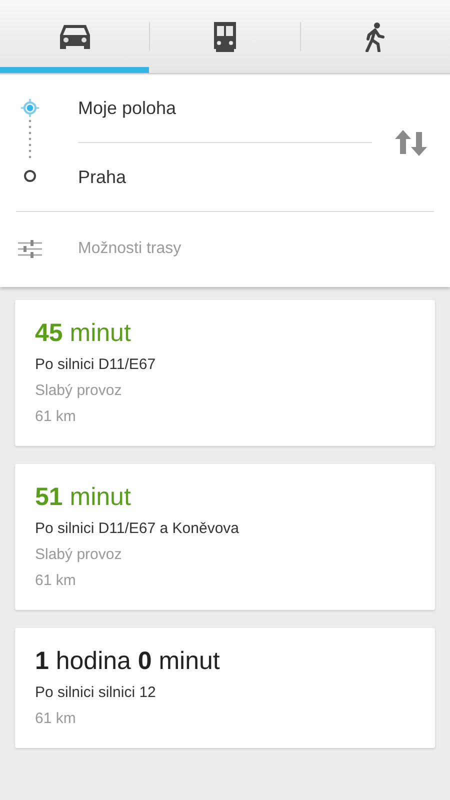 The width and height of the screenshot is (450, 800). I want to click on swap-arrows-icon, so click(411, 143).